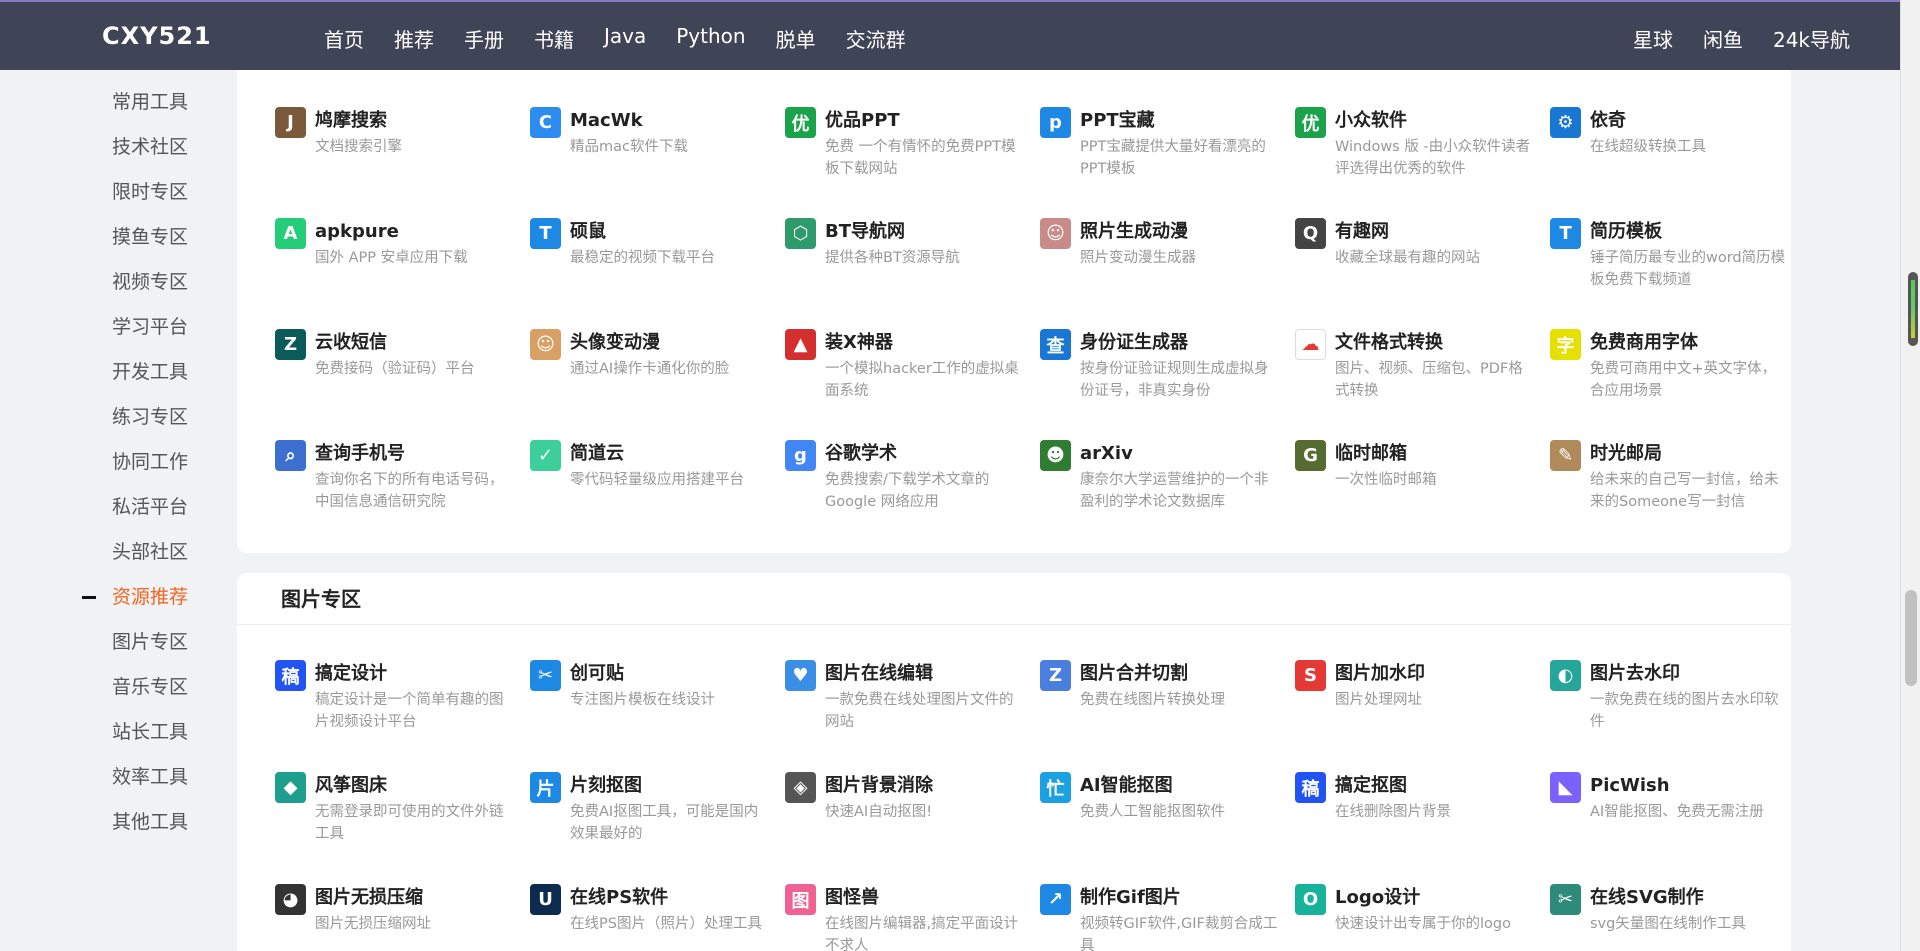 This screenshot has height=951, width=1920. Describe the element at coordinates (1167, 162) in the screenshot. I see `resource-card: p PPT宝藏 PPT宝藏提供大量好看漂亮的PPT模板` at that location.